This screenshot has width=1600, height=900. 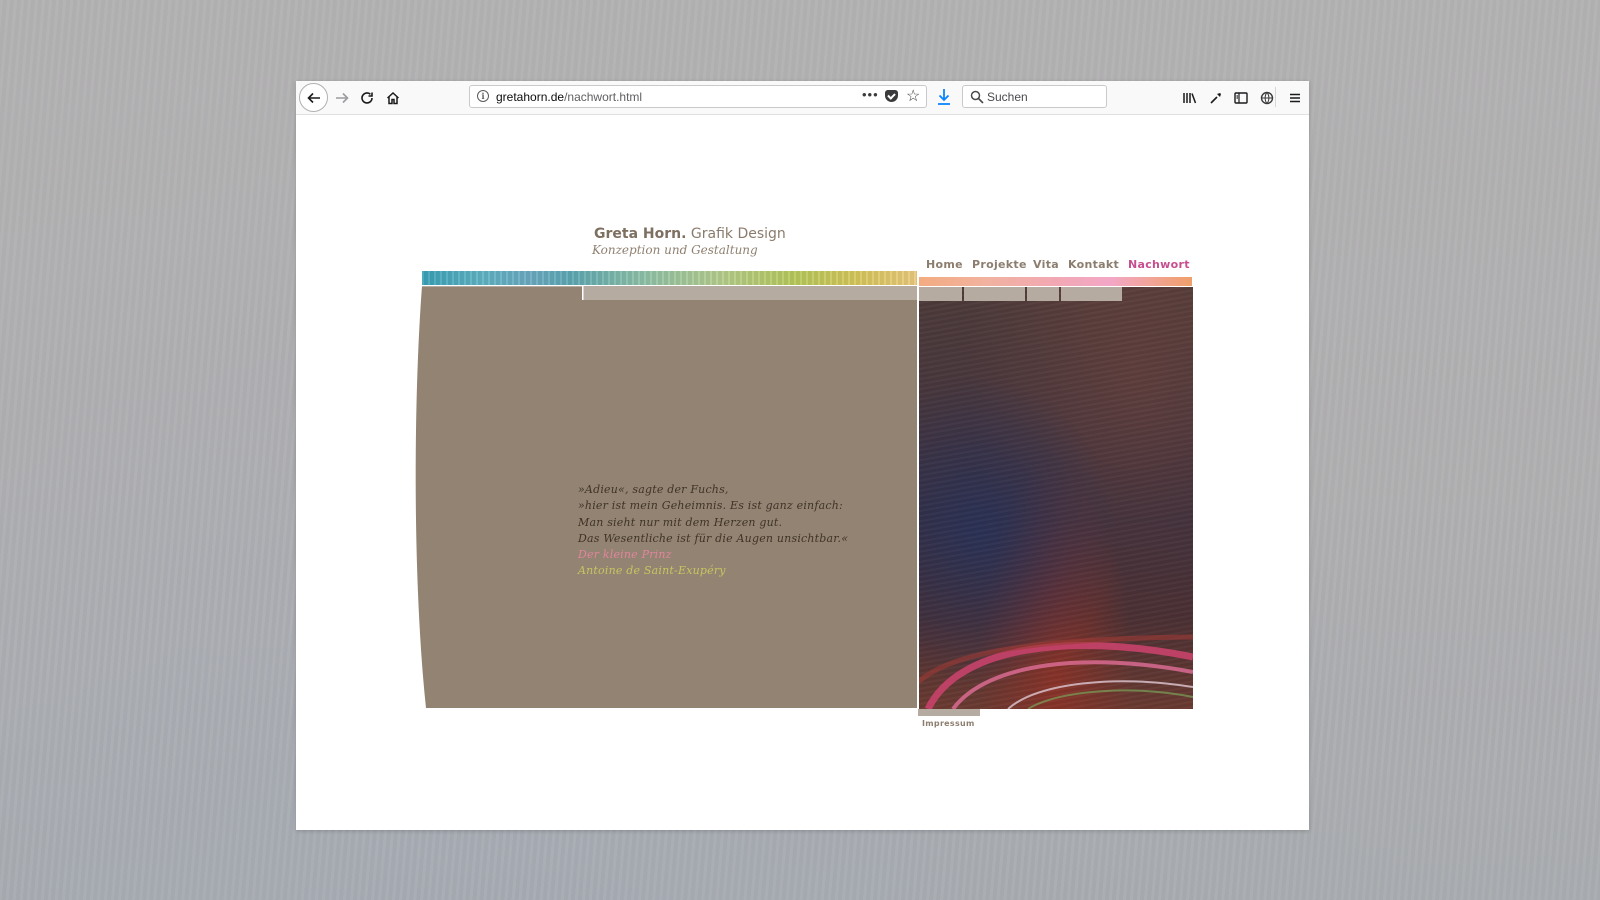 I want to click on menu-button, so click(x=1294, y=97).